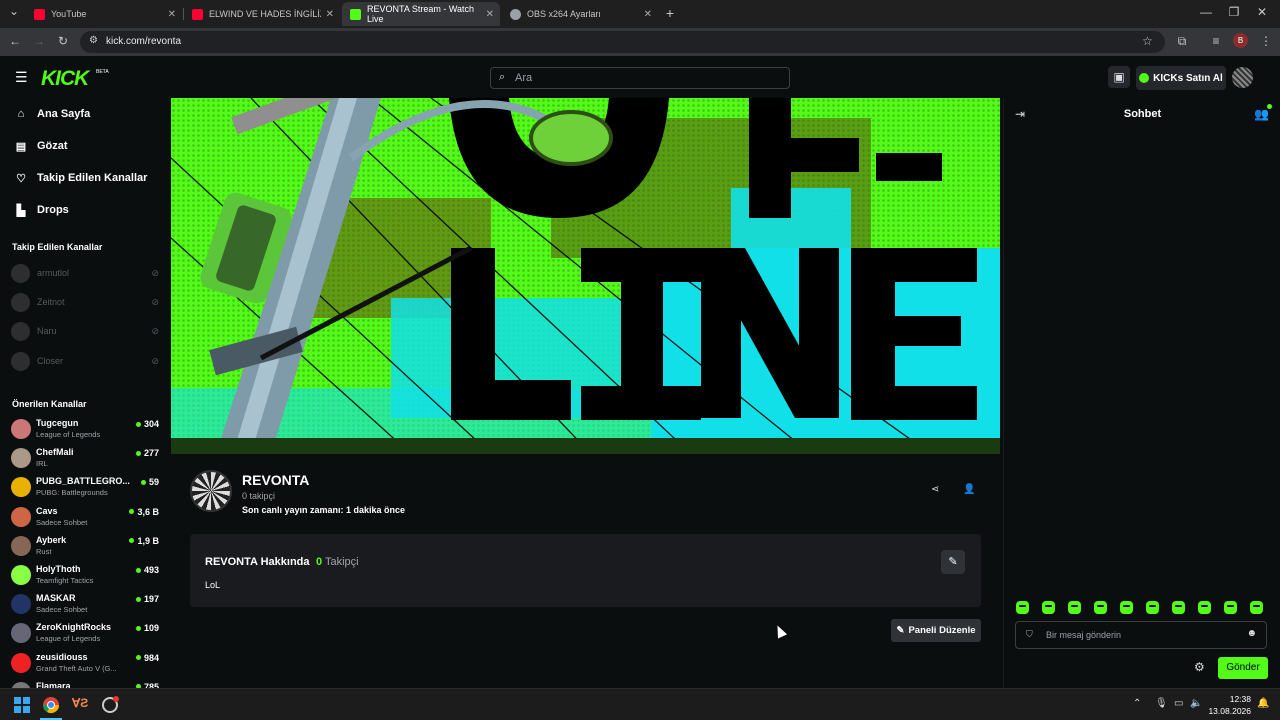  I want to click on windows-start-icon, so click(22, 705).